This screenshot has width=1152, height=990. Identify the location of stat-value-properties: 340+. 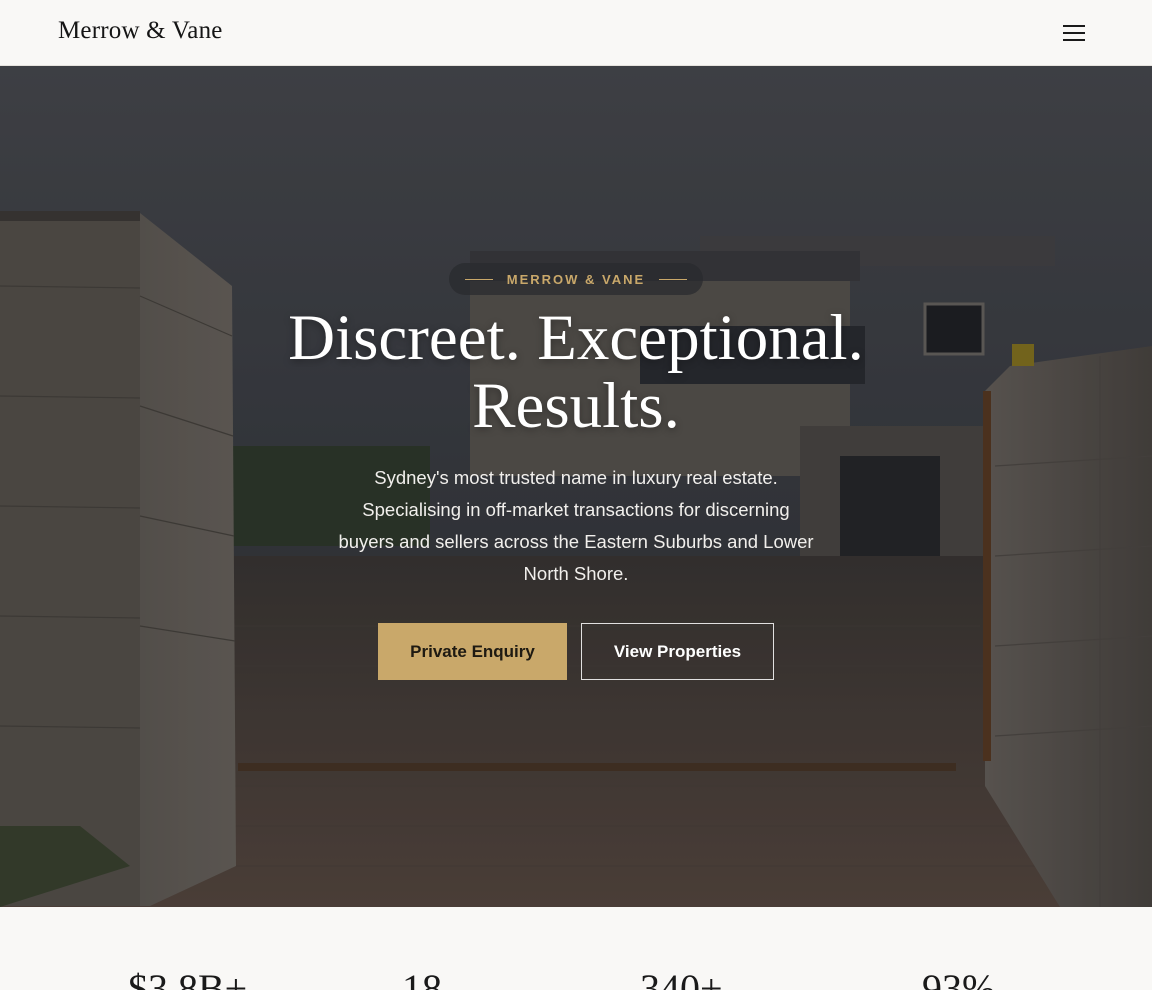
(681, 978).